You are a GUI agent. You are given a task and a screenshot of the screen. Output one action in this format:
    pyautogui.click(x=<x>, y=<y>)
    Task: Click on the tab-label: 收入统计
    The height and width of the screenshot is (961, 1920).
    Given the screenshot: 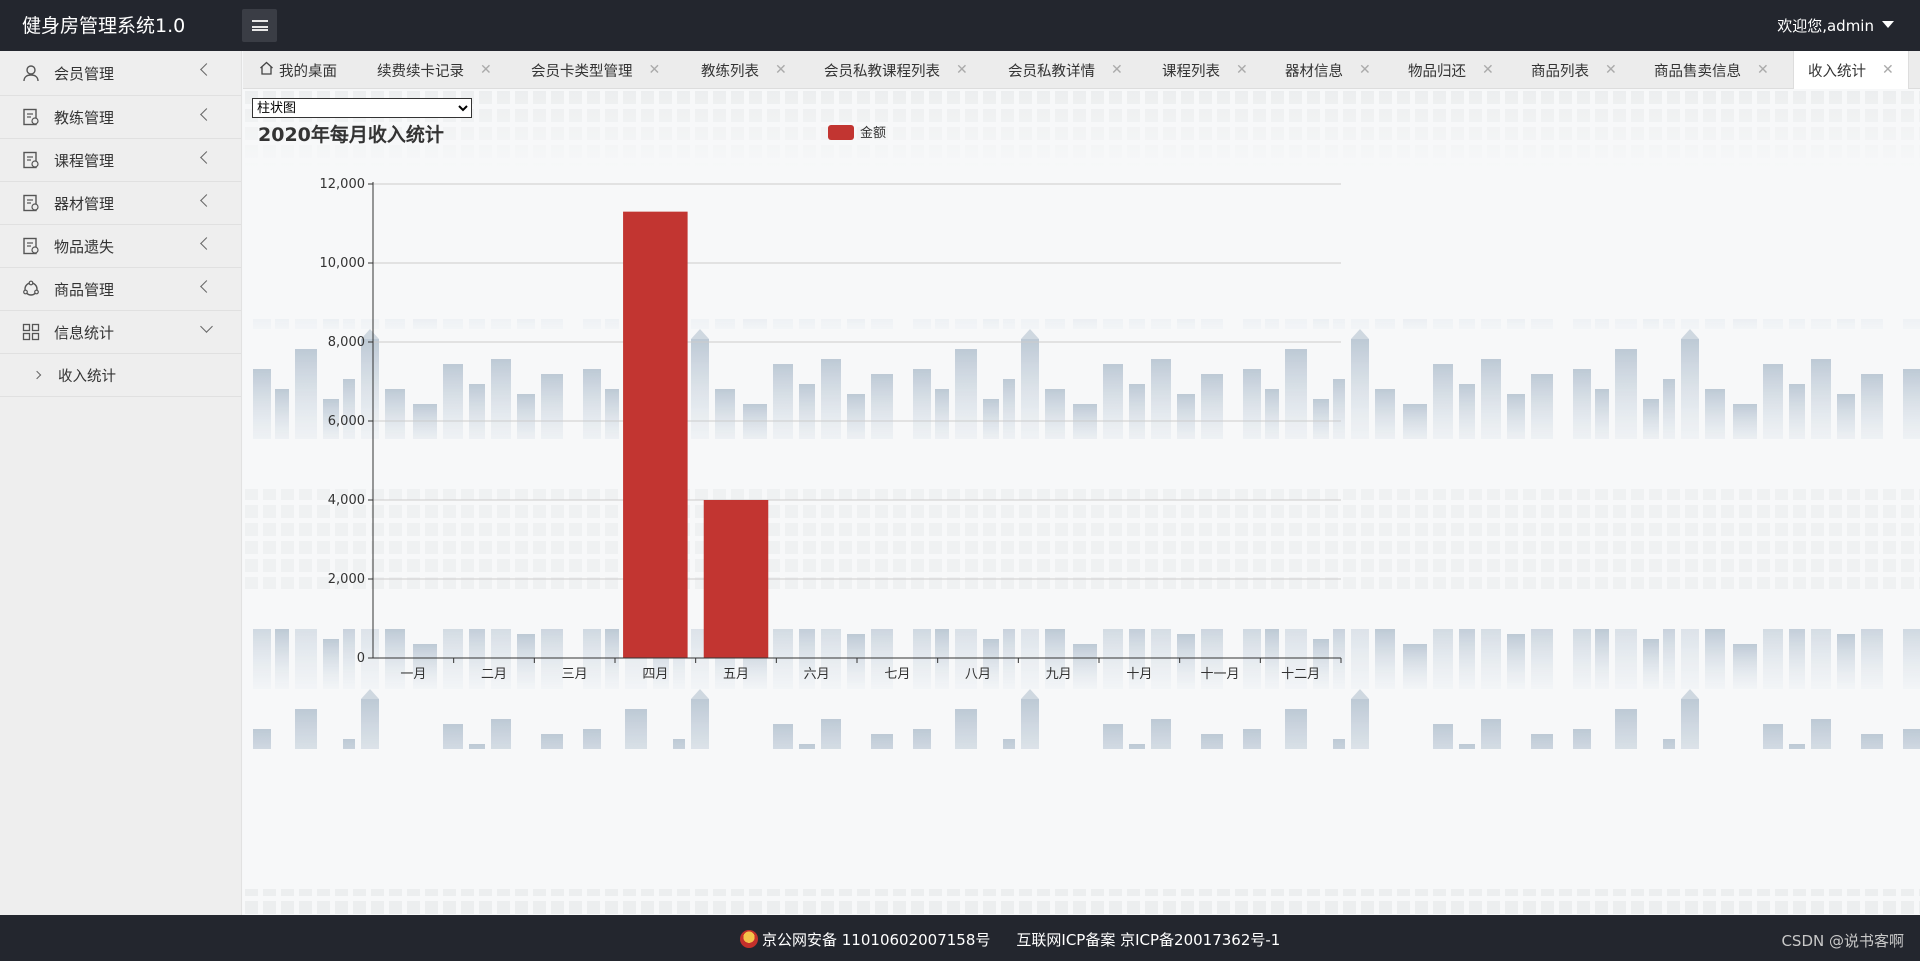 What is the action you would take?
    pyautogui.click(x=1837, y=71)
    